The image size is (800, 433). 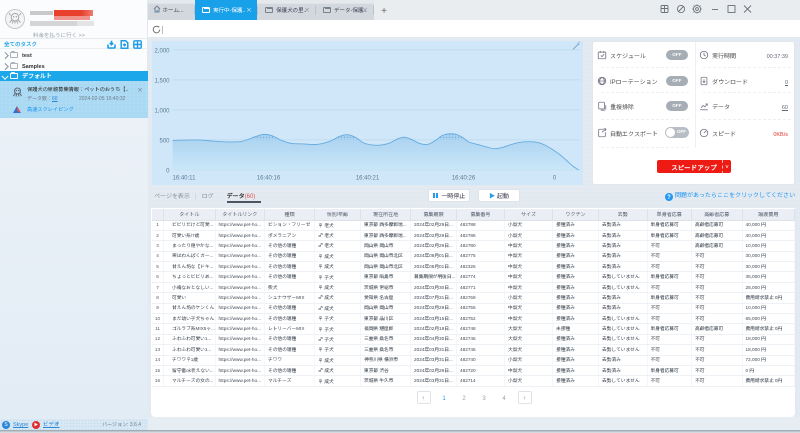 What do you see at coordinates (162, 111) in the screenshot?
I see `svg-text: 1,000` at bounding box center [162, 111].